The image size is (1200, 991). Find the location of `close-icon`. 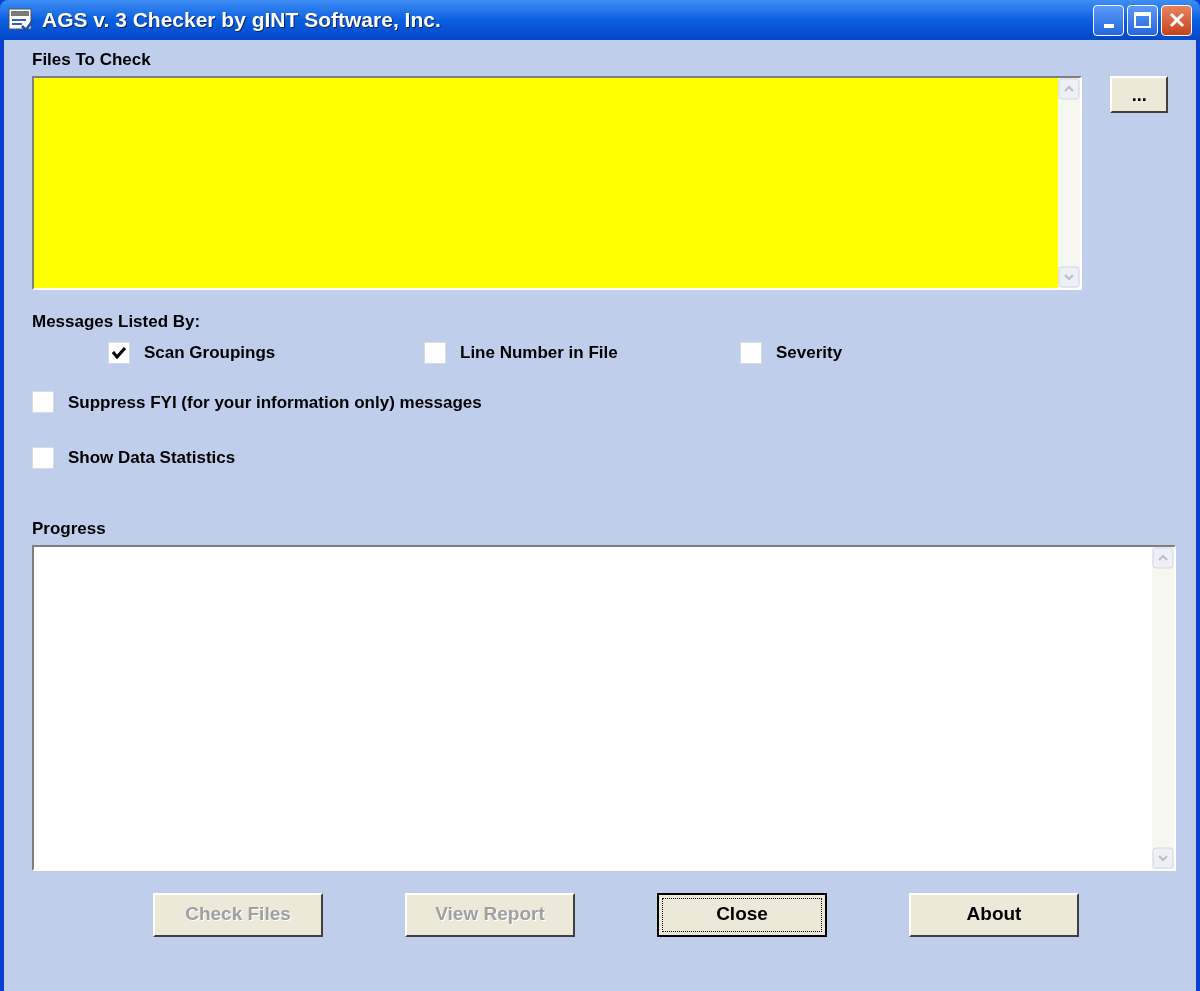

close-icon is located at coordinates (1176, 20).